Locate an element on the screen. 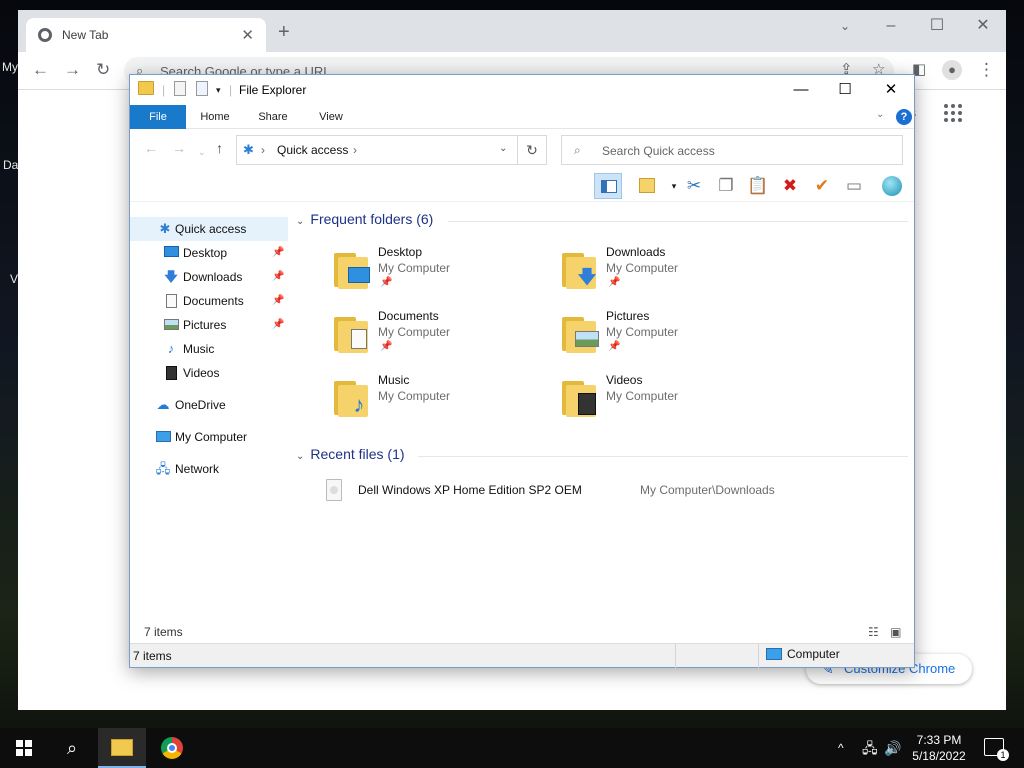 The image size is (1024, 768). refresh-icon: ↻ is located at coordinates (532, 150).